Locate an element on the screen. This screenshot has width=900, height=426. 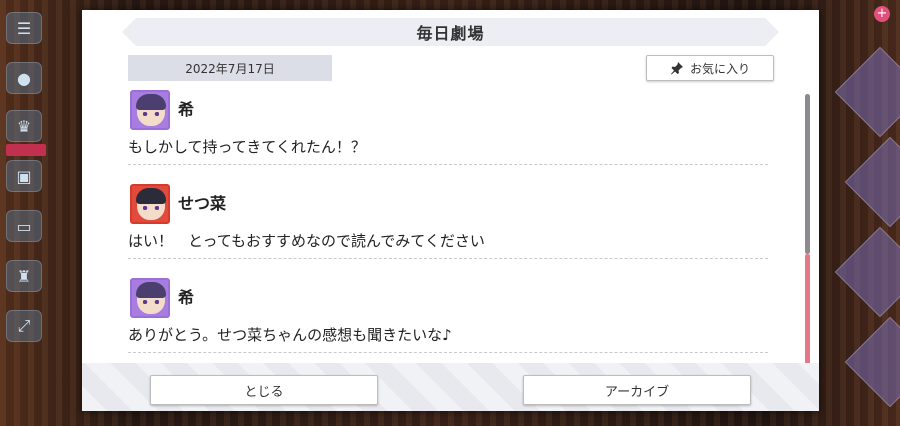
avatar-setsuna is located at coordinates (150, 204).